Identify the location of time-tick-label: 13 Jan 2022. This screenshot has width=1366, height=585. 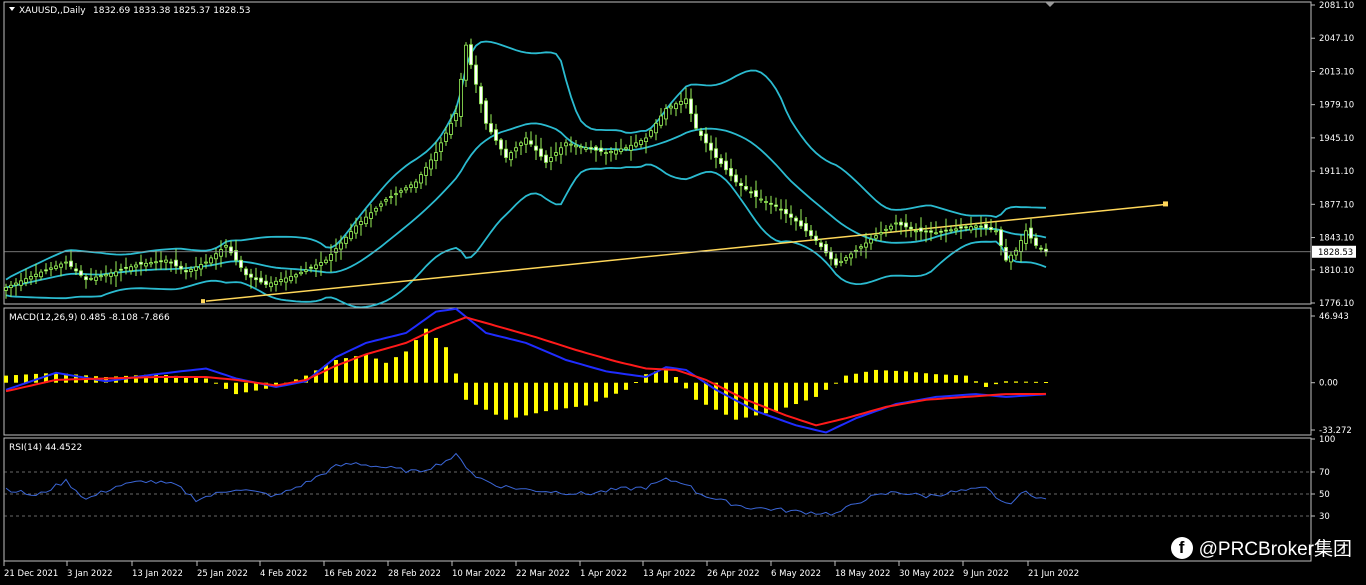
(157, 574).